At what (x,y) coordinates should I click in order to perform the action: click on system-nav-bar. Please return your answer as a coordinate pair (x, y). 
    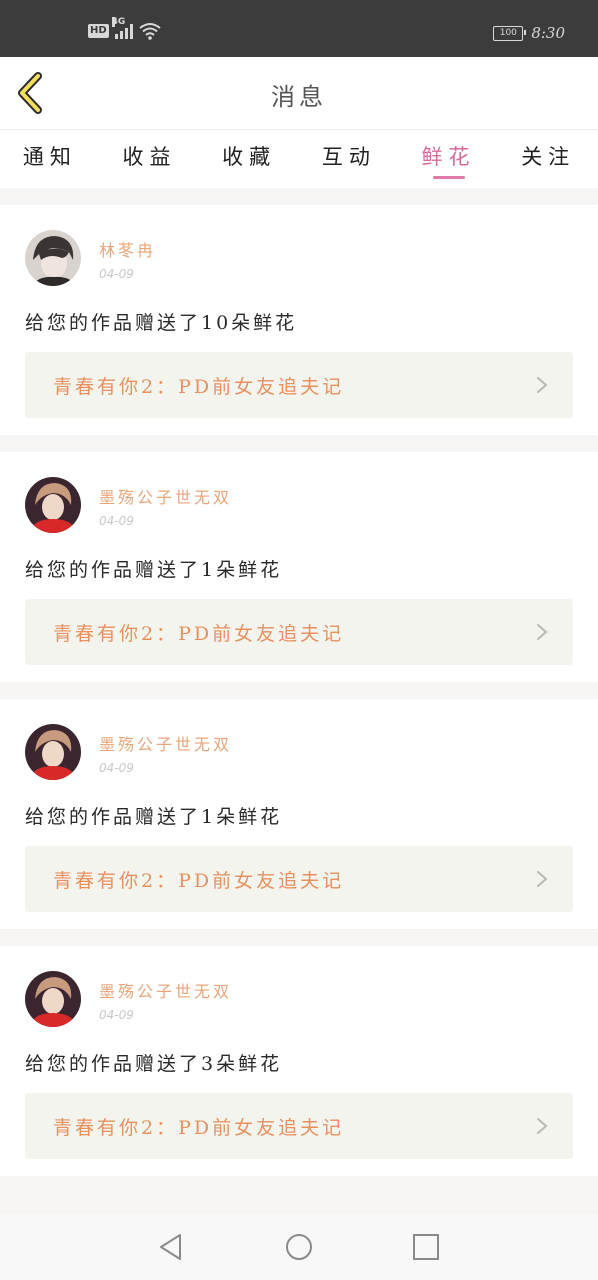
    Looking at the image, I should click on (299, 1247).